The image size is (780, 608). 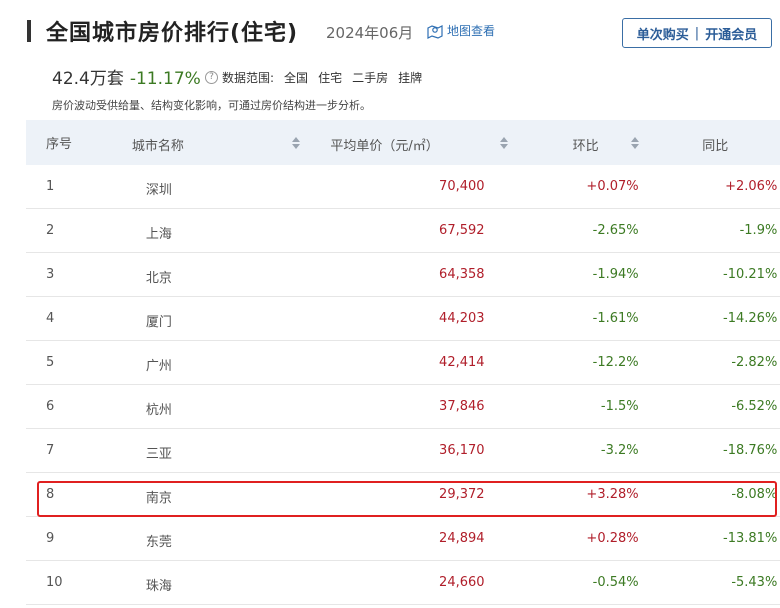 I want to click on table-header: 序号 城市名称 平均单价（元/㎡） 环比 同比, so click(x=403, y=142).